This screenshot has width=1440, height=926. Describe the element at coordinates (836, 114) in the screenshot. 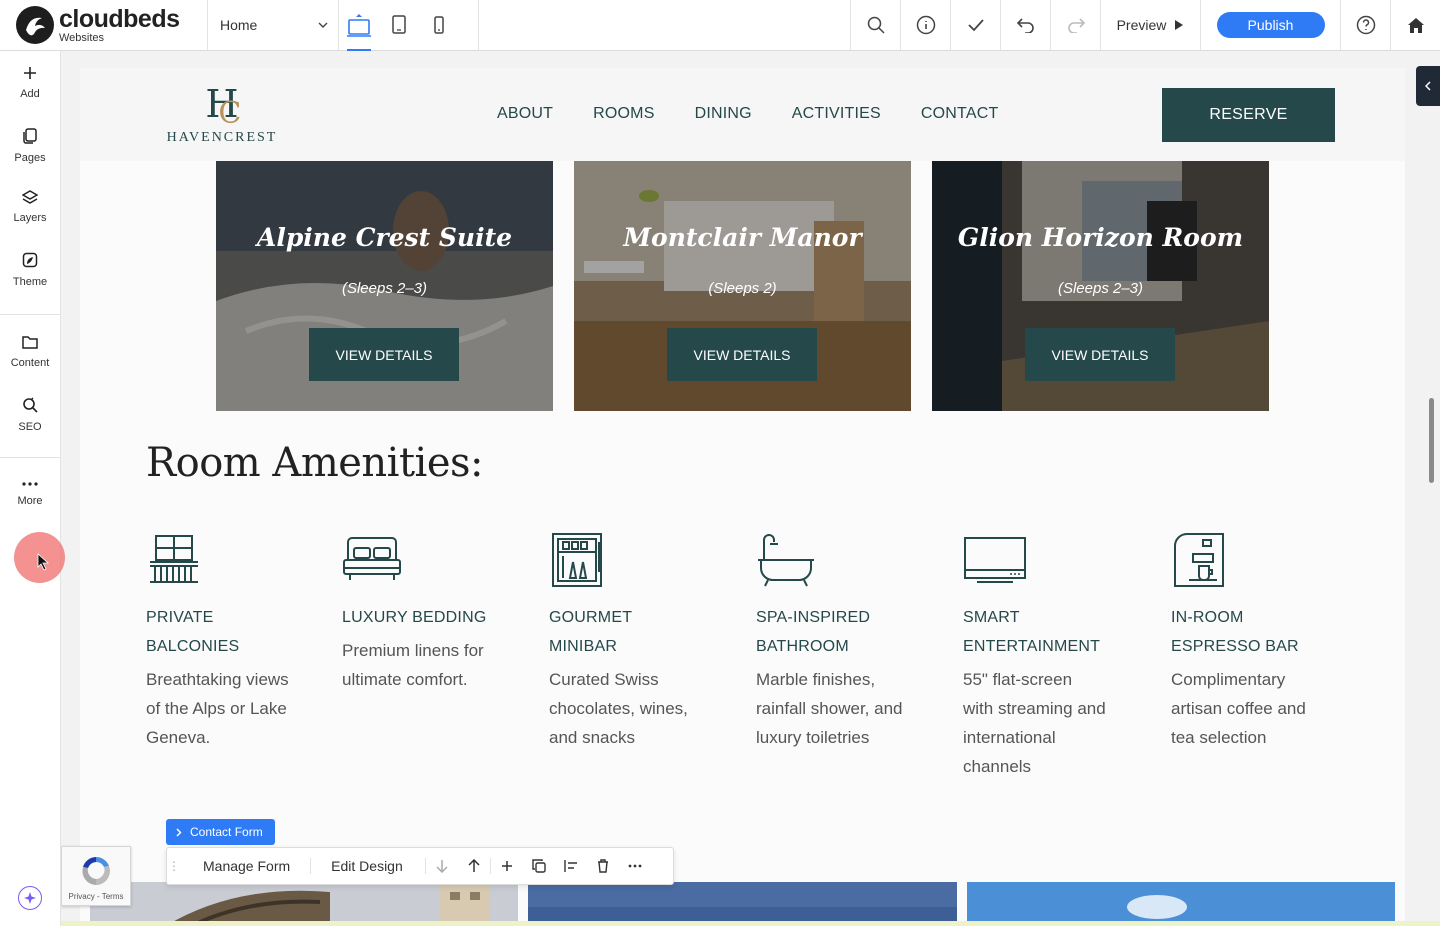

I see `nav-activities: ACTIVITIES` at that location.